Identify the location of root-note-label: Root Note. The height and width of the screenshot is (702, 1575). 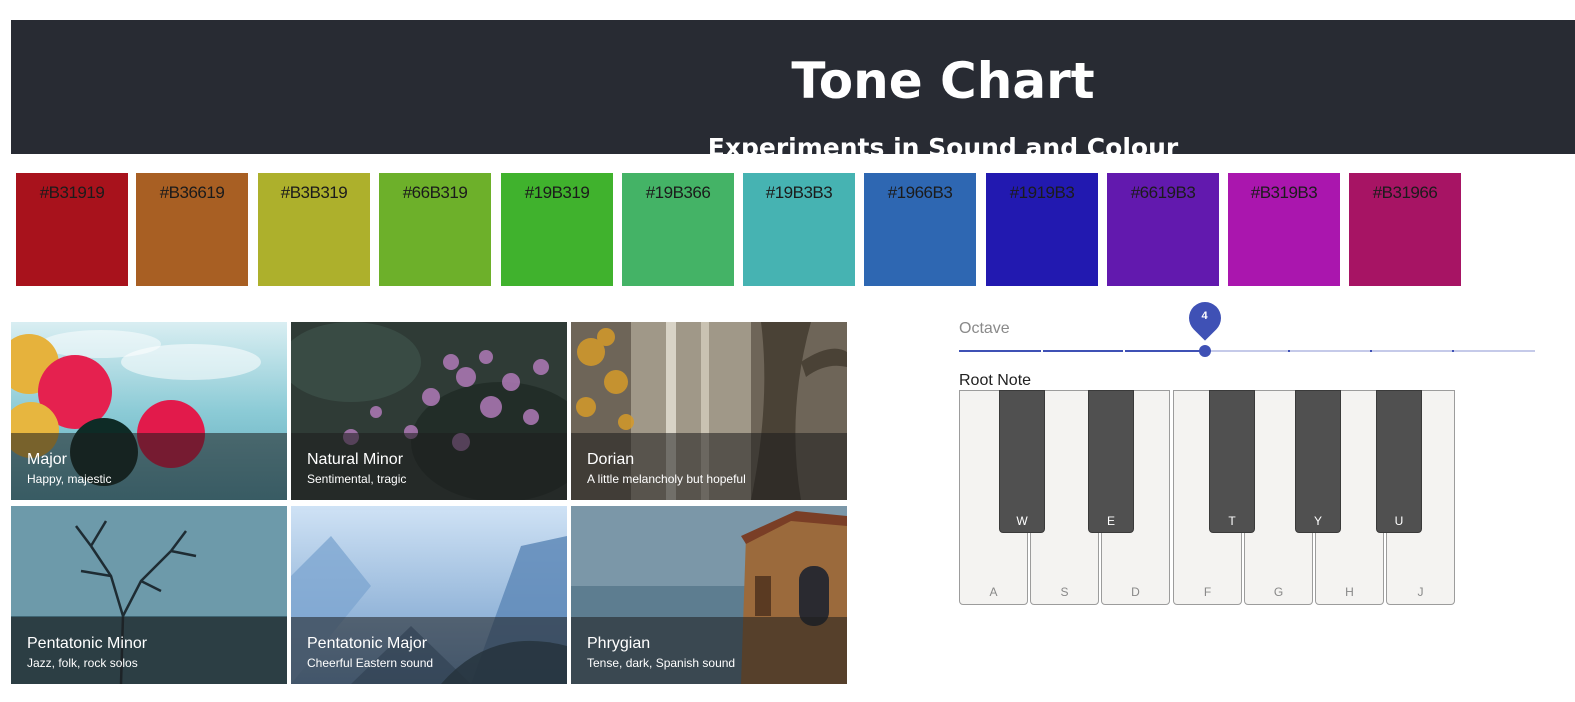
(995, 380).